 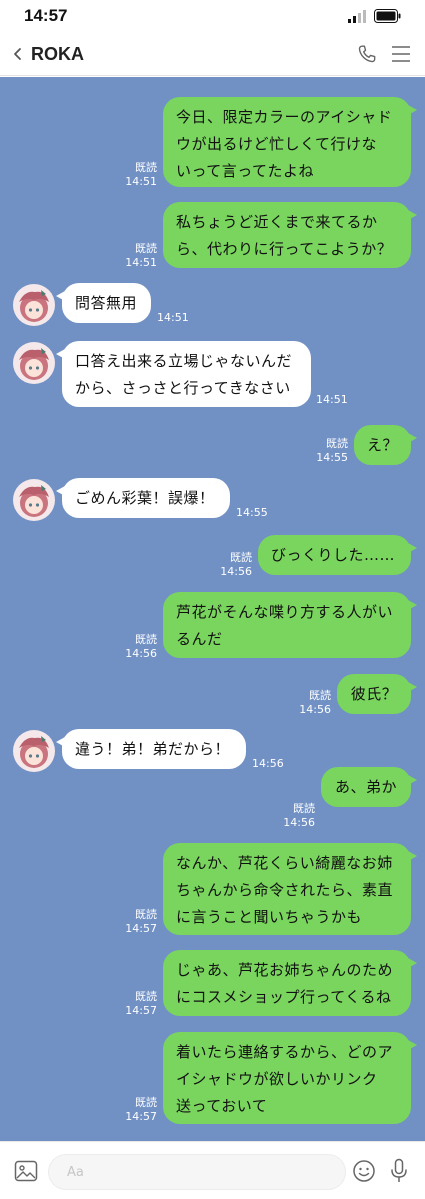 What do you see at coordinates (57, 54) in the screenshot?
I see `chat-title: ROKA` at bounding box center [57, 54].